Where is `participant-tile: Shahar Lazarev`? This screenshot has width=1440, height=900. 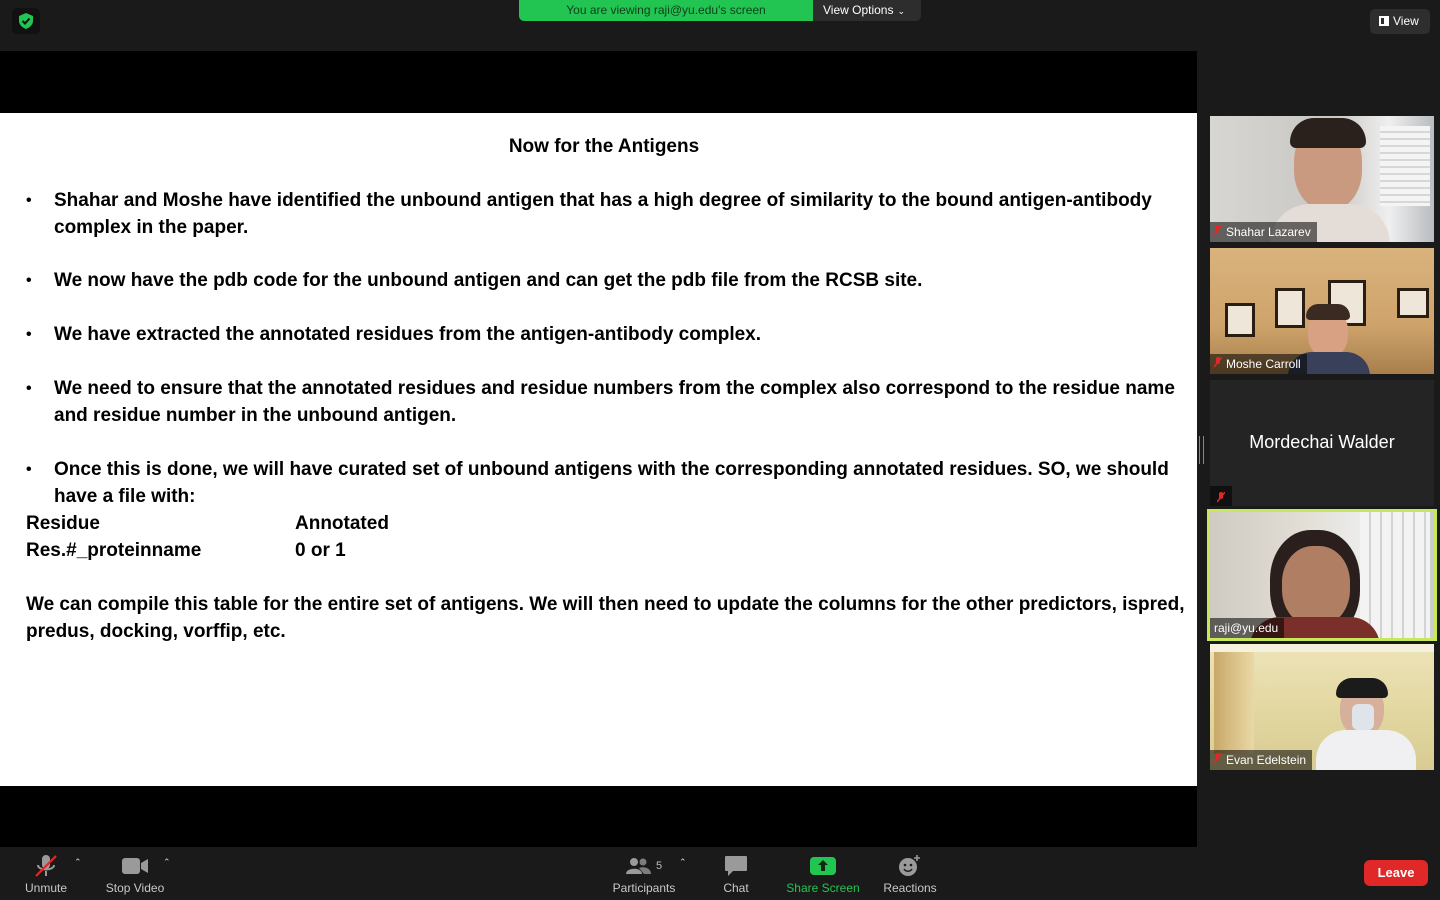 participant-tile: Shahar Lazarev is located at coordinates (1322, 179).